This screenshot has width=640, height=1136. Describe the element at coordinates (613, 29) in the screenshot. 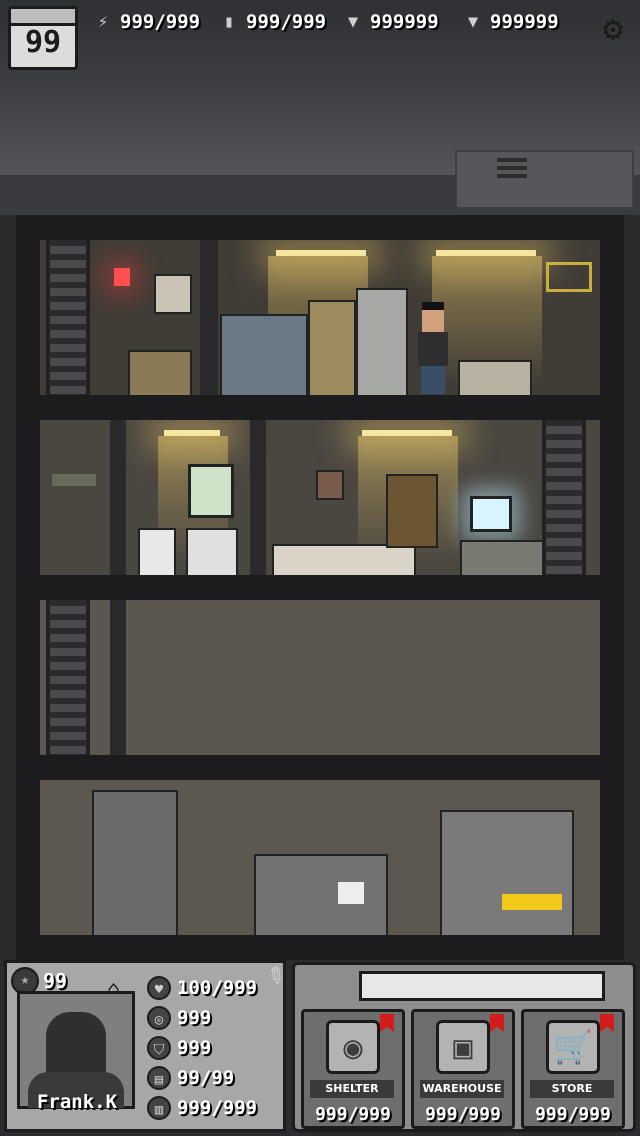

I see `settings-gear-icon: ⚙` at that location.